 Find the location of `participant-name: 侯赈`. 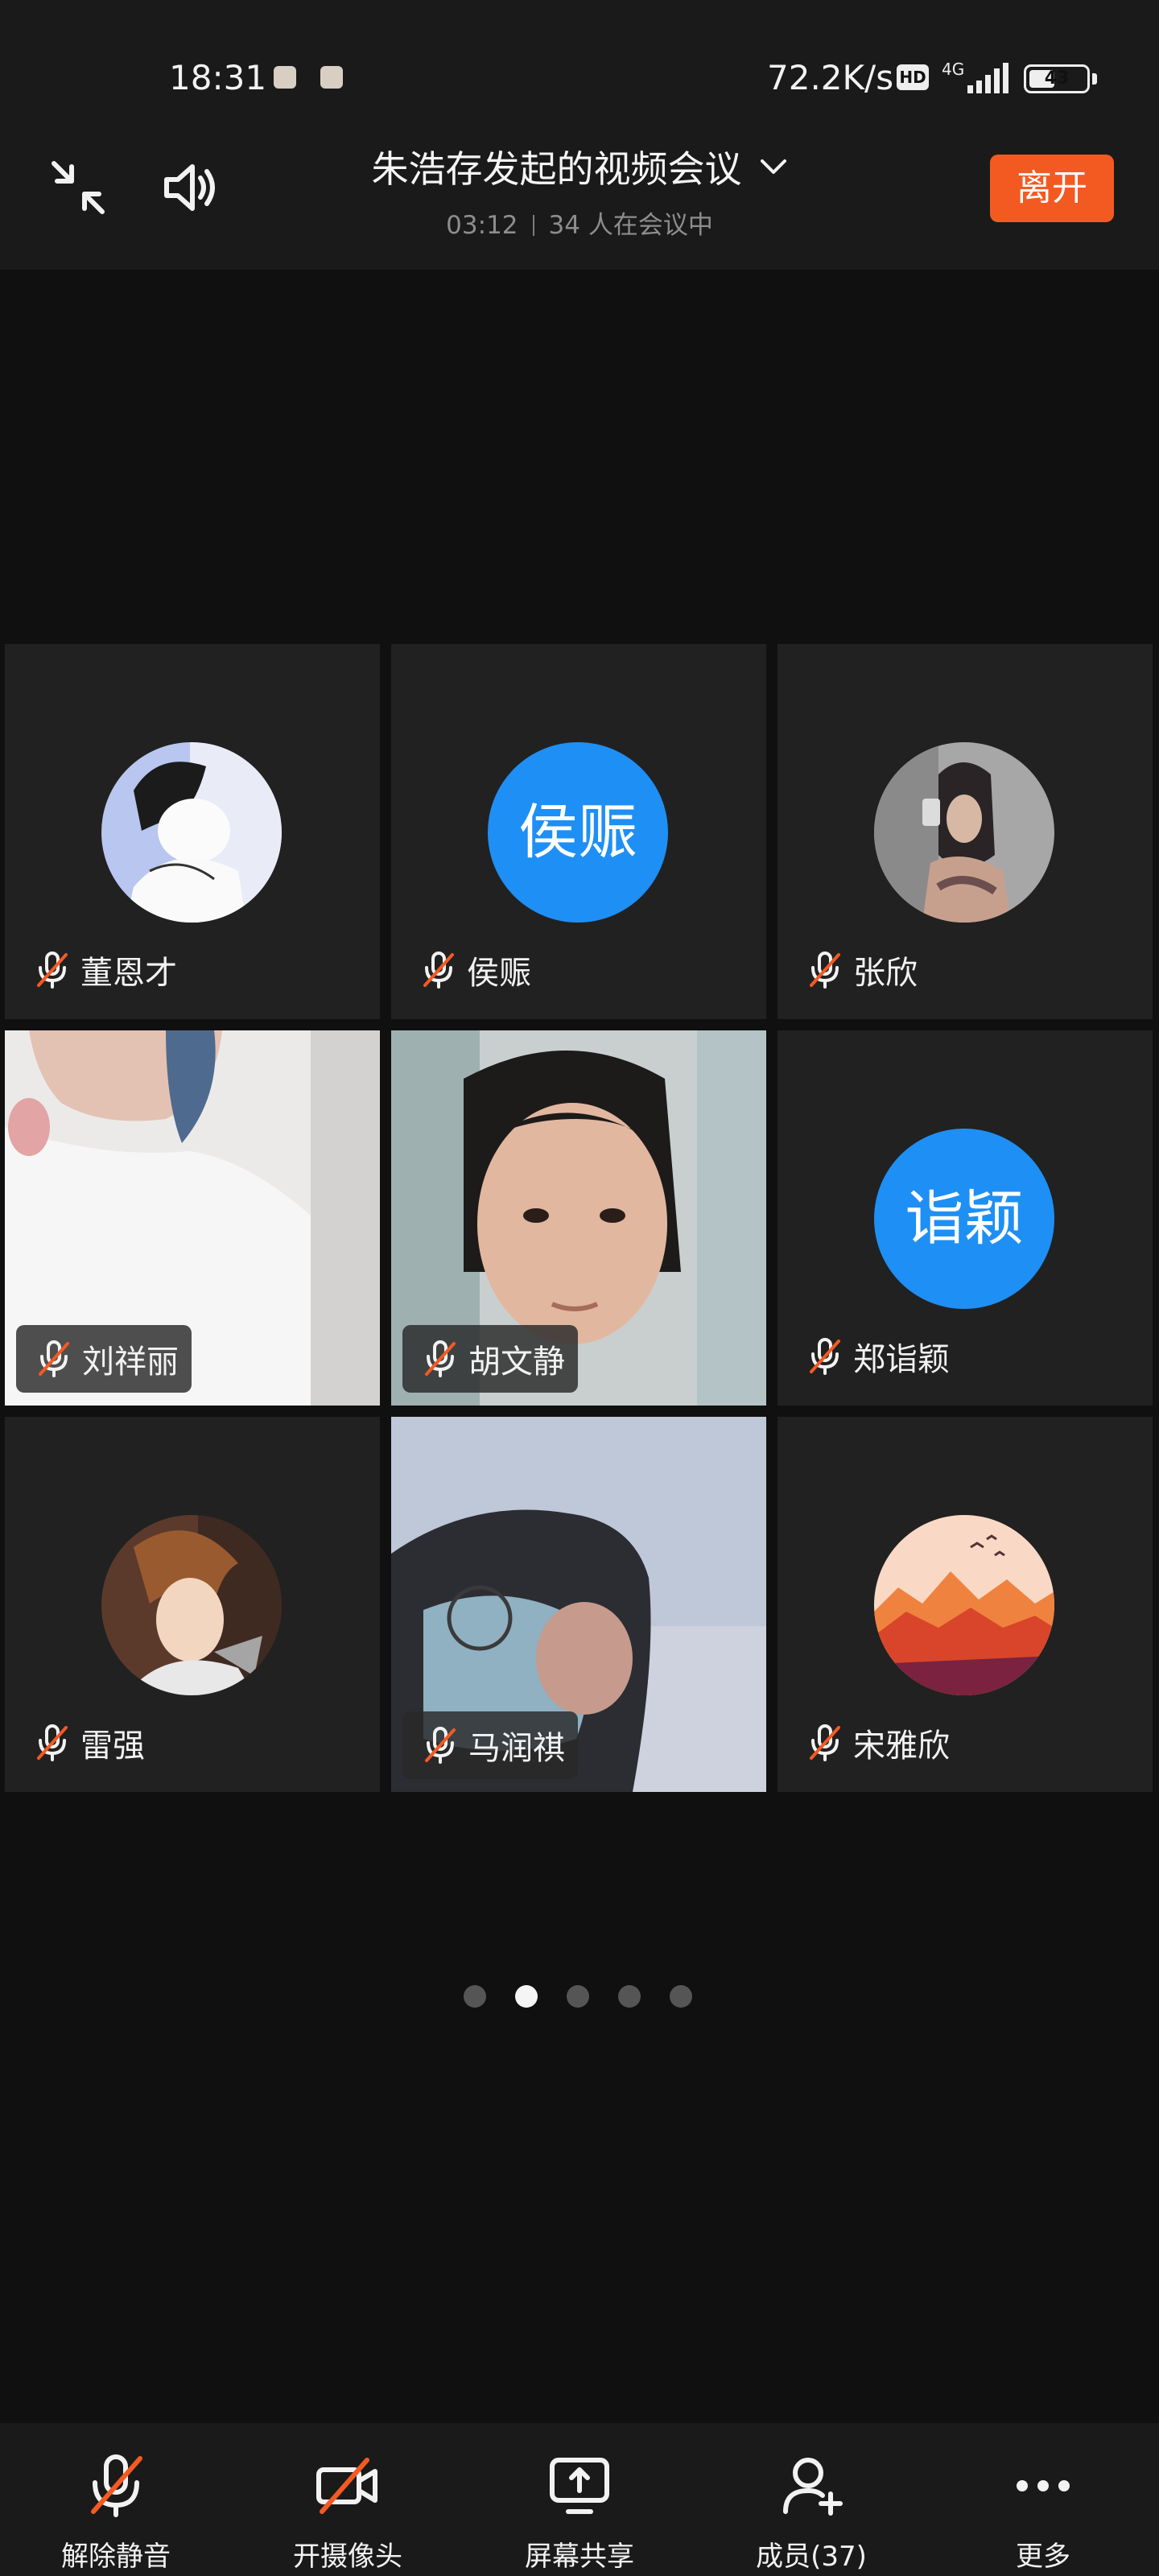

participant-name: 侯赈 is located at coordinates (499, 973).